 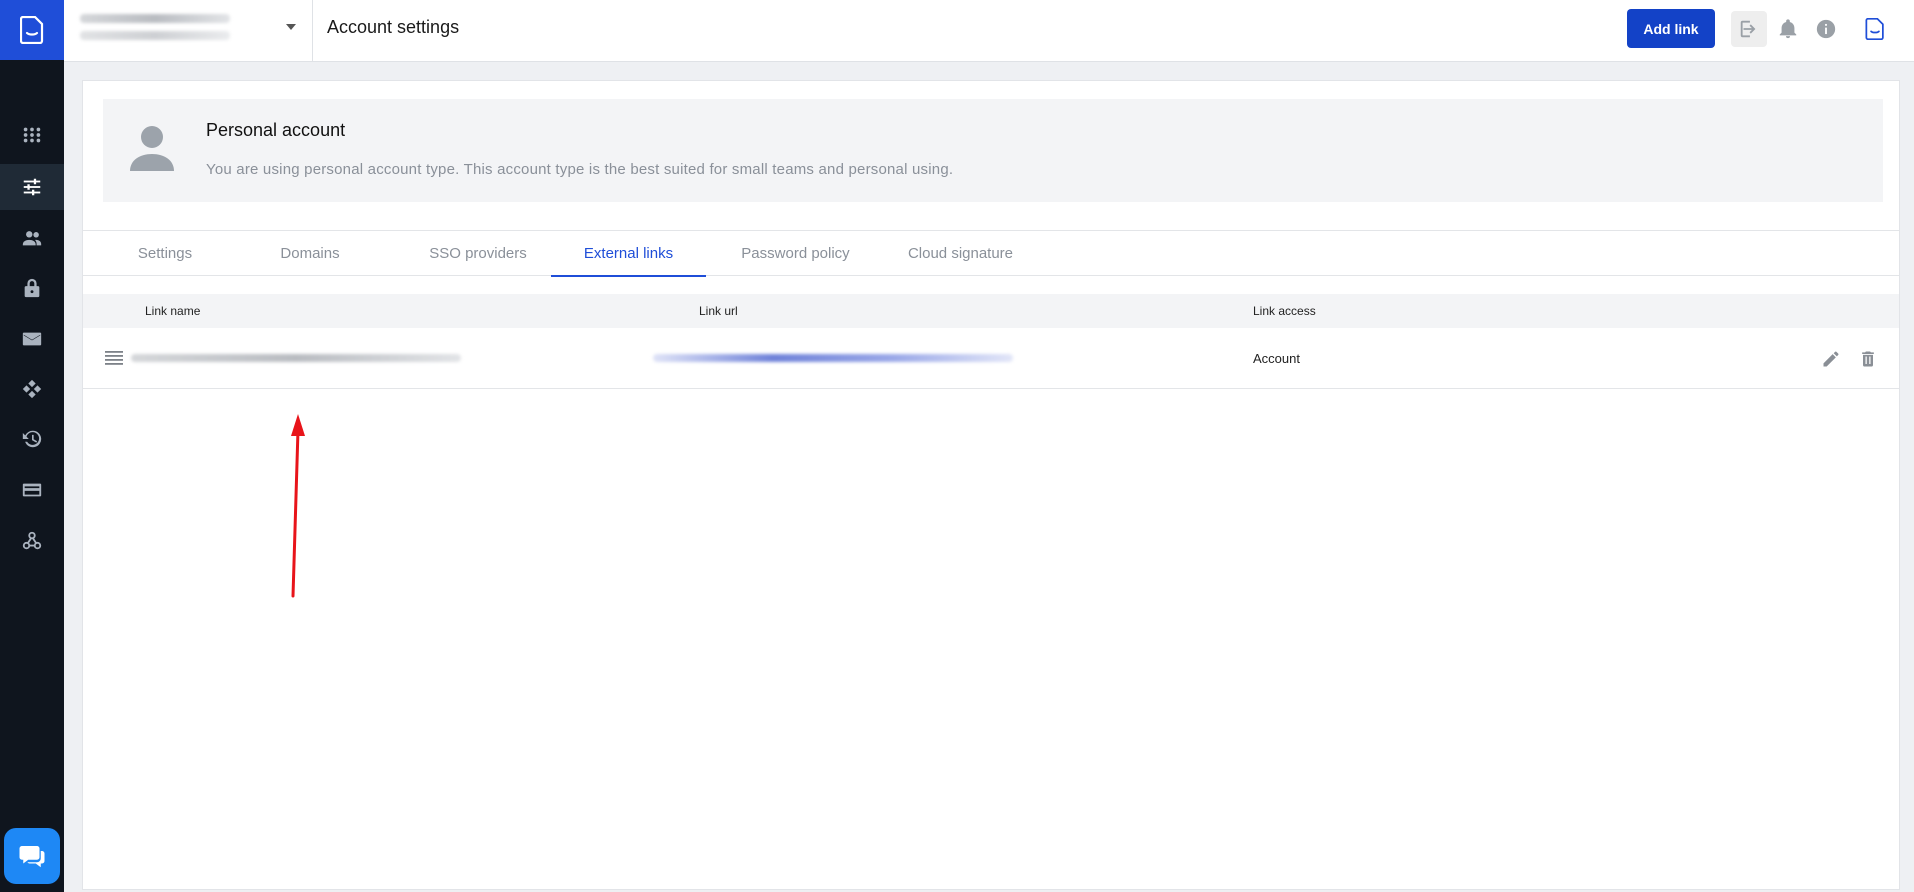 I want to click on page-title: Account settings, so click(x=393, y=27).